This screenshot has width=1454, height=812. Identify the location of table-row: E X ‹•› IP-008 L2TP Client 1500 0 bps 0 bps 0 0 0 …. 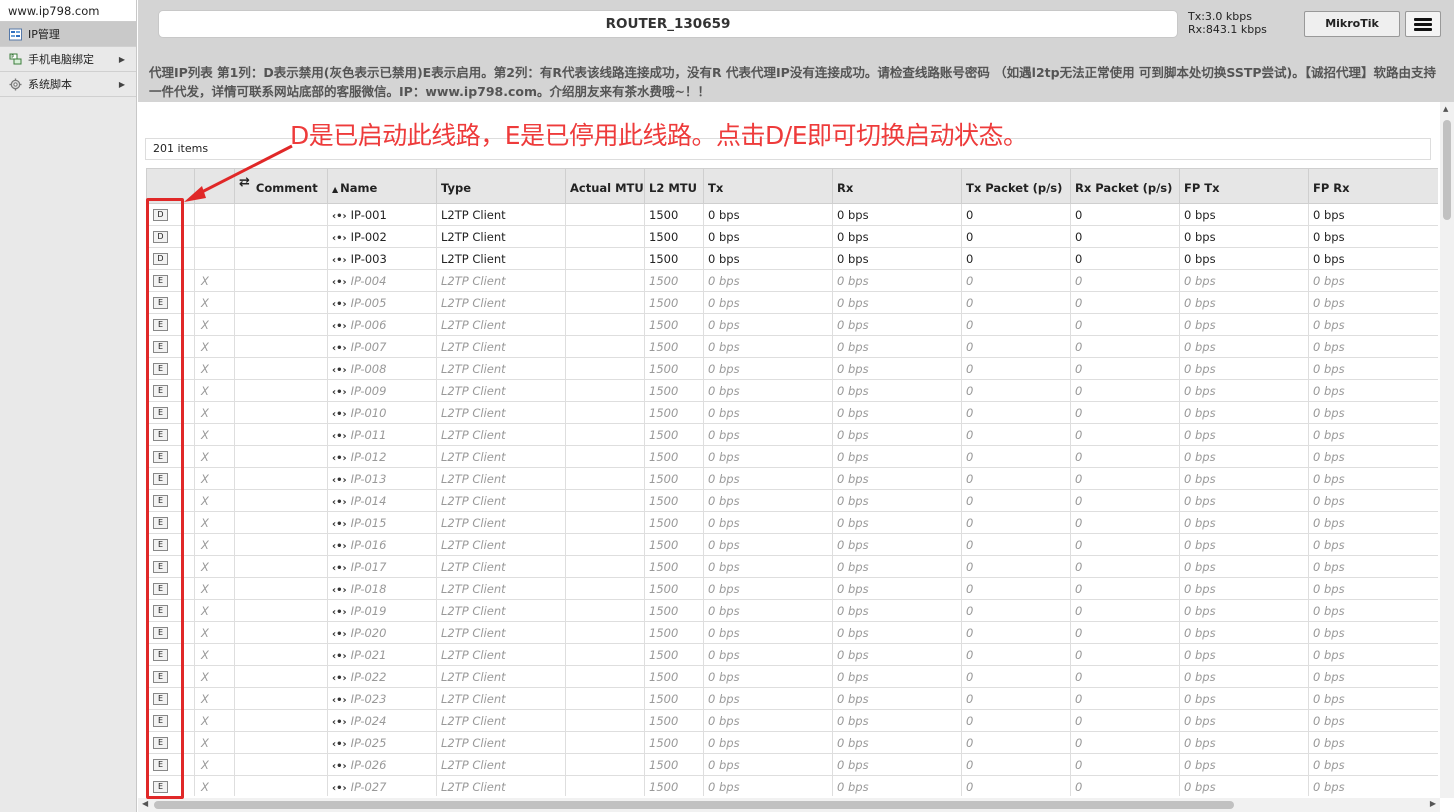
(792, 368).